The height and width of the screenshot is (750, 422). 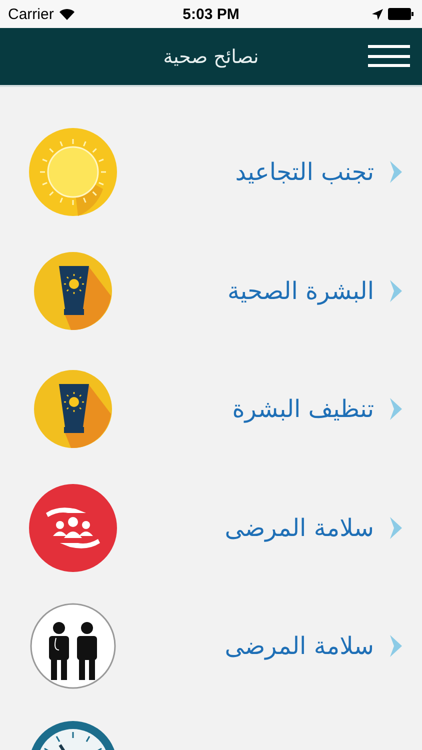 I want to click on battery-icon, so click(x=401, y=14).